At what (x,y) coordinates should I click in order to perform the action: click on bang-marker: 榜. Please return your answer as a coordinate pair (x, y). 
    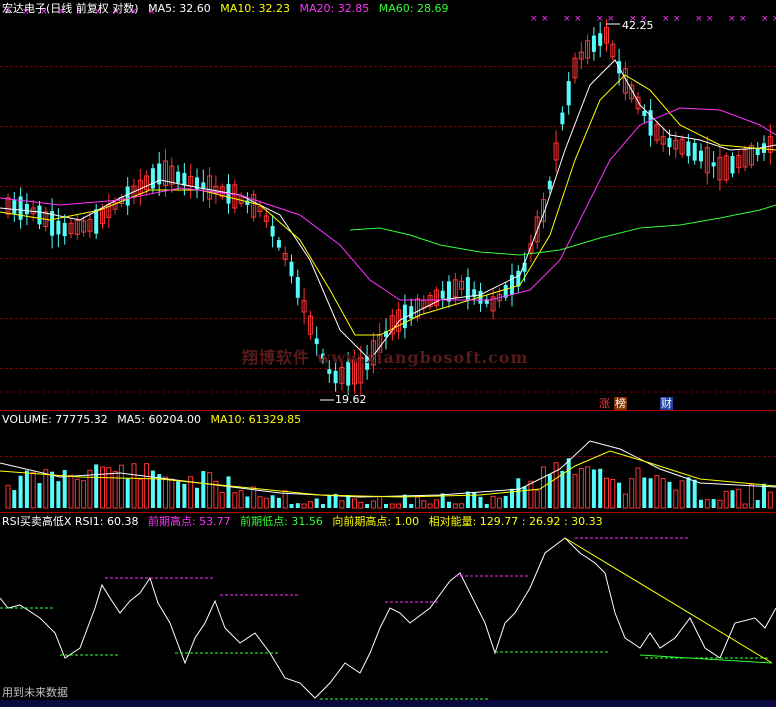
    Looking at the image, I should click on (620, 403).